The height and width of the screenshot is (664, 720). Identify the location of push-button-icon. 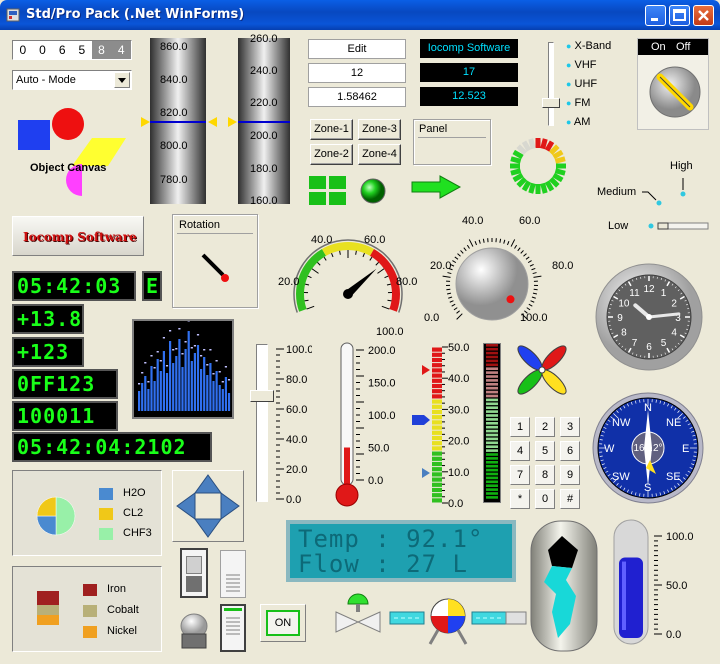
(194, 633).